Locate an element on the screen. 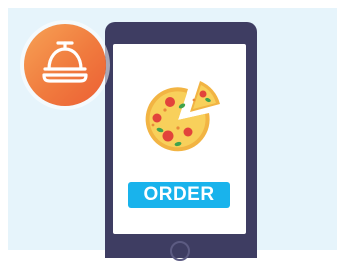 The height and width of the screenshot is (261, 345). home-button is located at coordinates (180, 251).